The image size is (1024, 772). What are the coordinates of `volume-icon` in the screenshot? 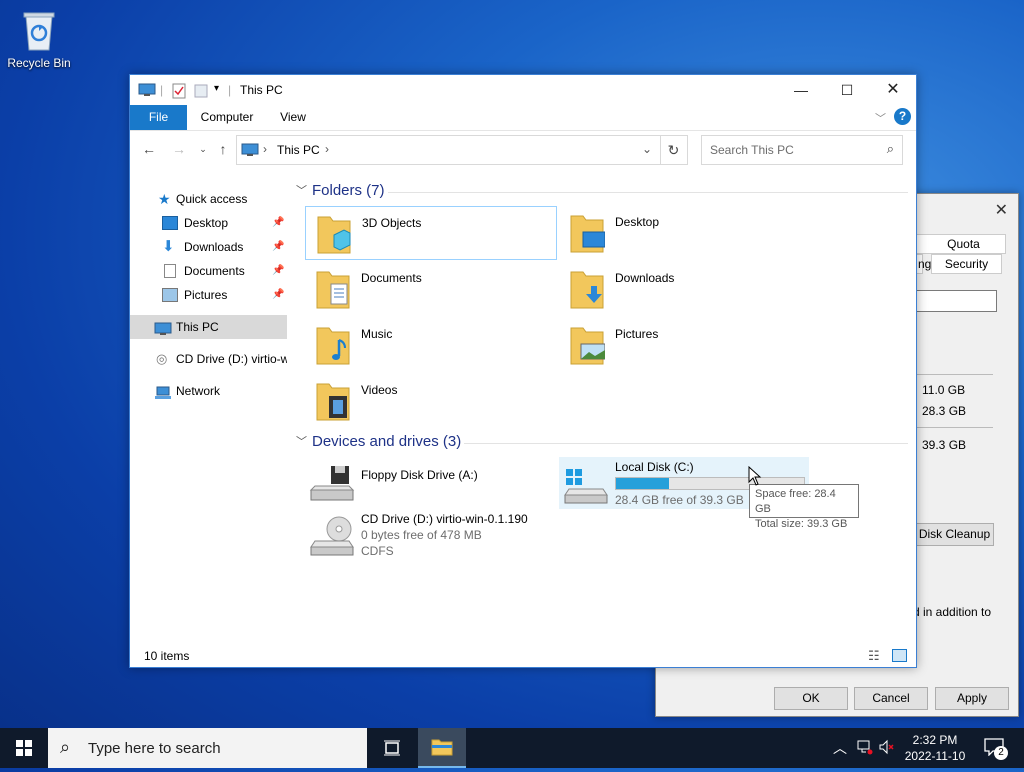 It's located at (887, 748).